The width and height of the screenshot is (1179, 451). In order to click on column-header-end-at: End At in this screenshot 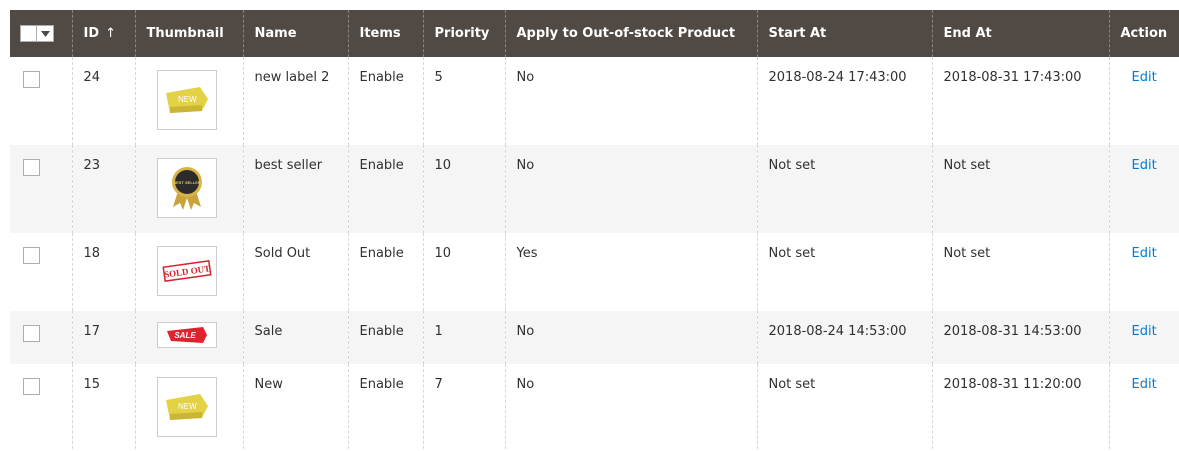, I will do `click(1020, 33)`.